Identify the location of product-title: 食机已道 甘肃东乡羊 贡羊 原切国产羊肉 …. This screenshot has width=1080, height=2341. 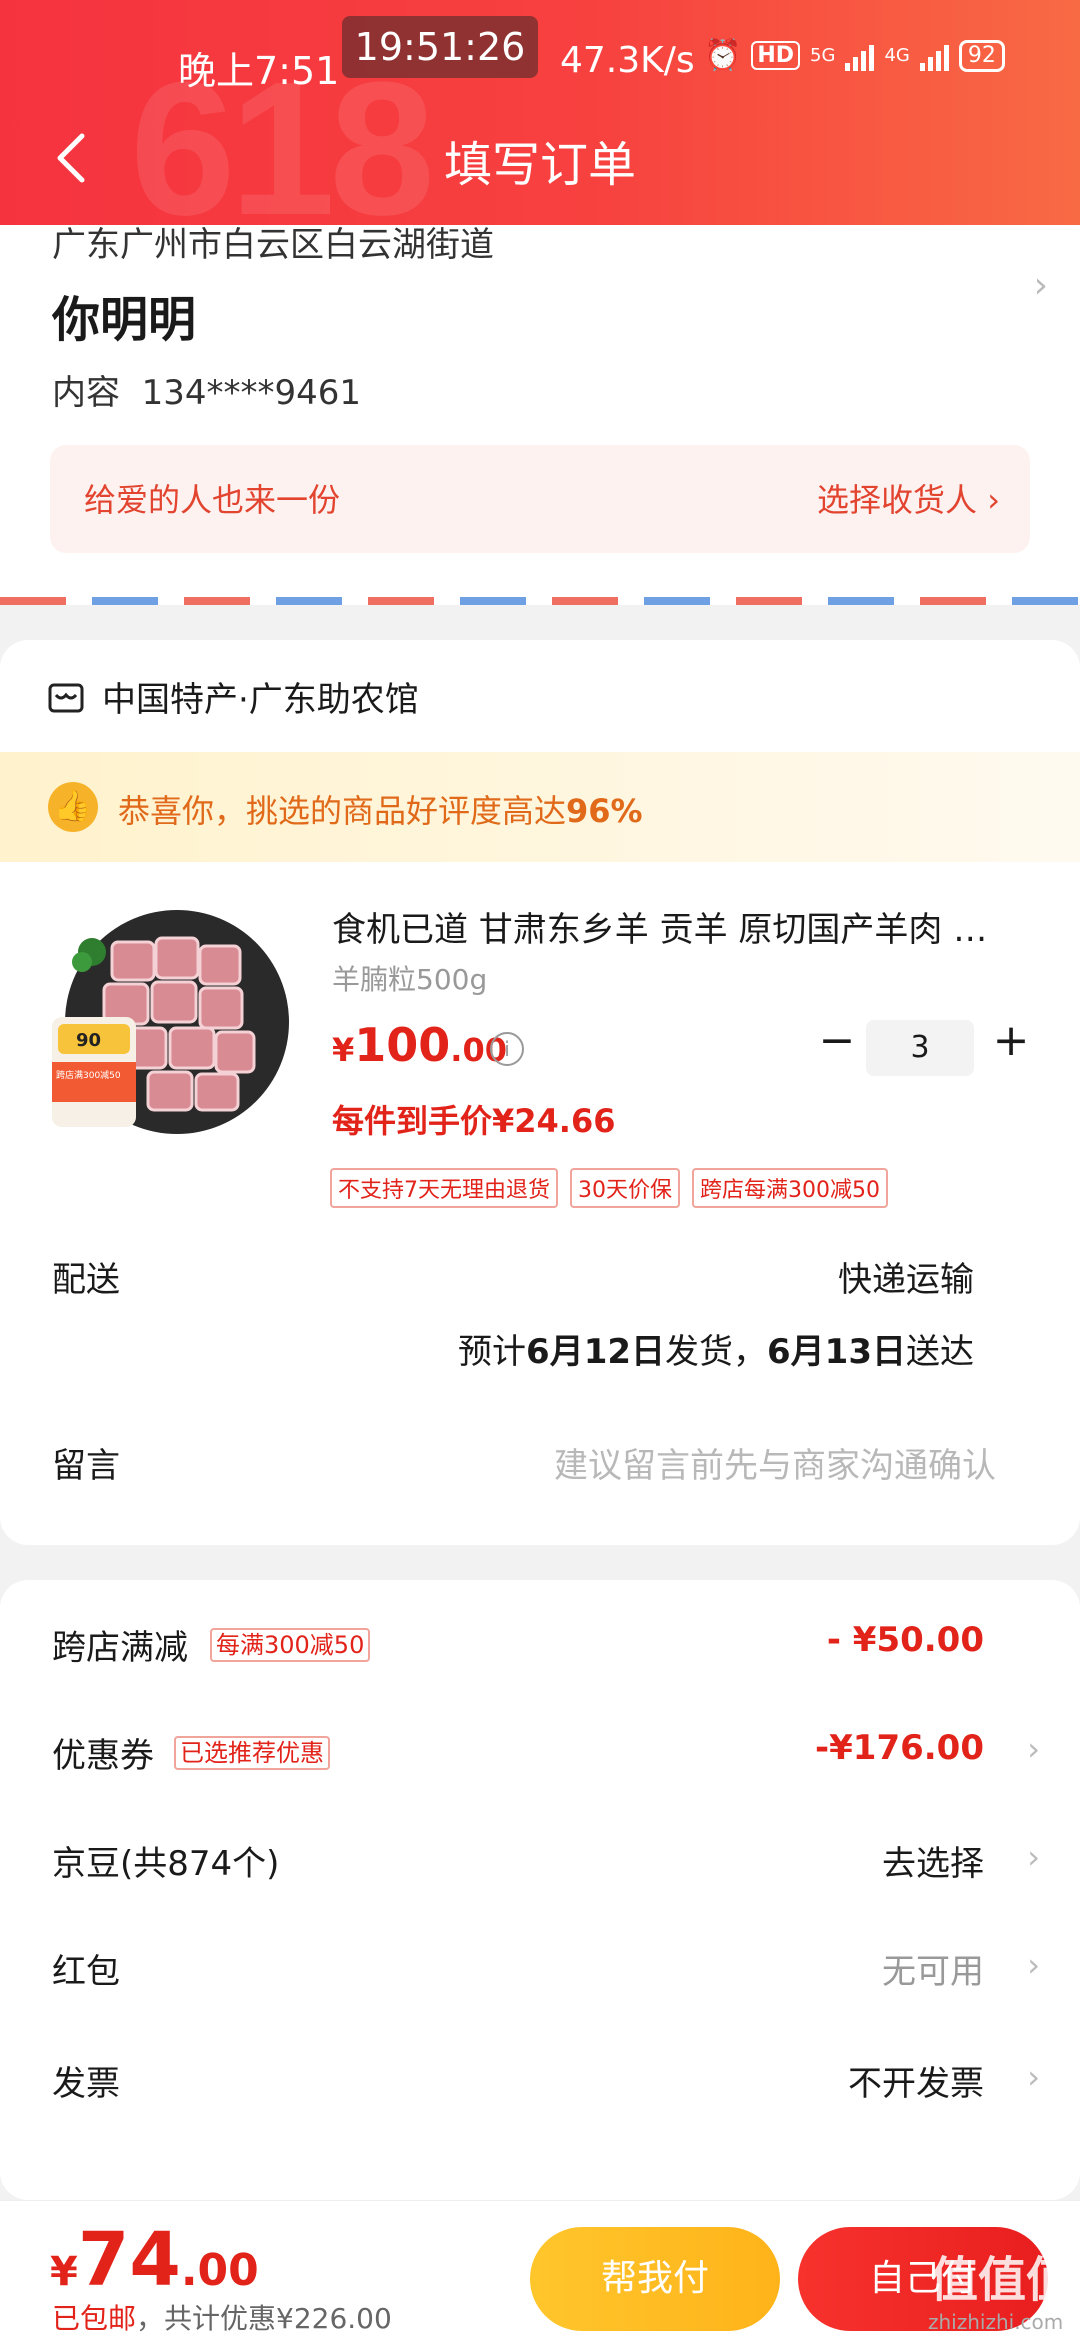
(682, 926).